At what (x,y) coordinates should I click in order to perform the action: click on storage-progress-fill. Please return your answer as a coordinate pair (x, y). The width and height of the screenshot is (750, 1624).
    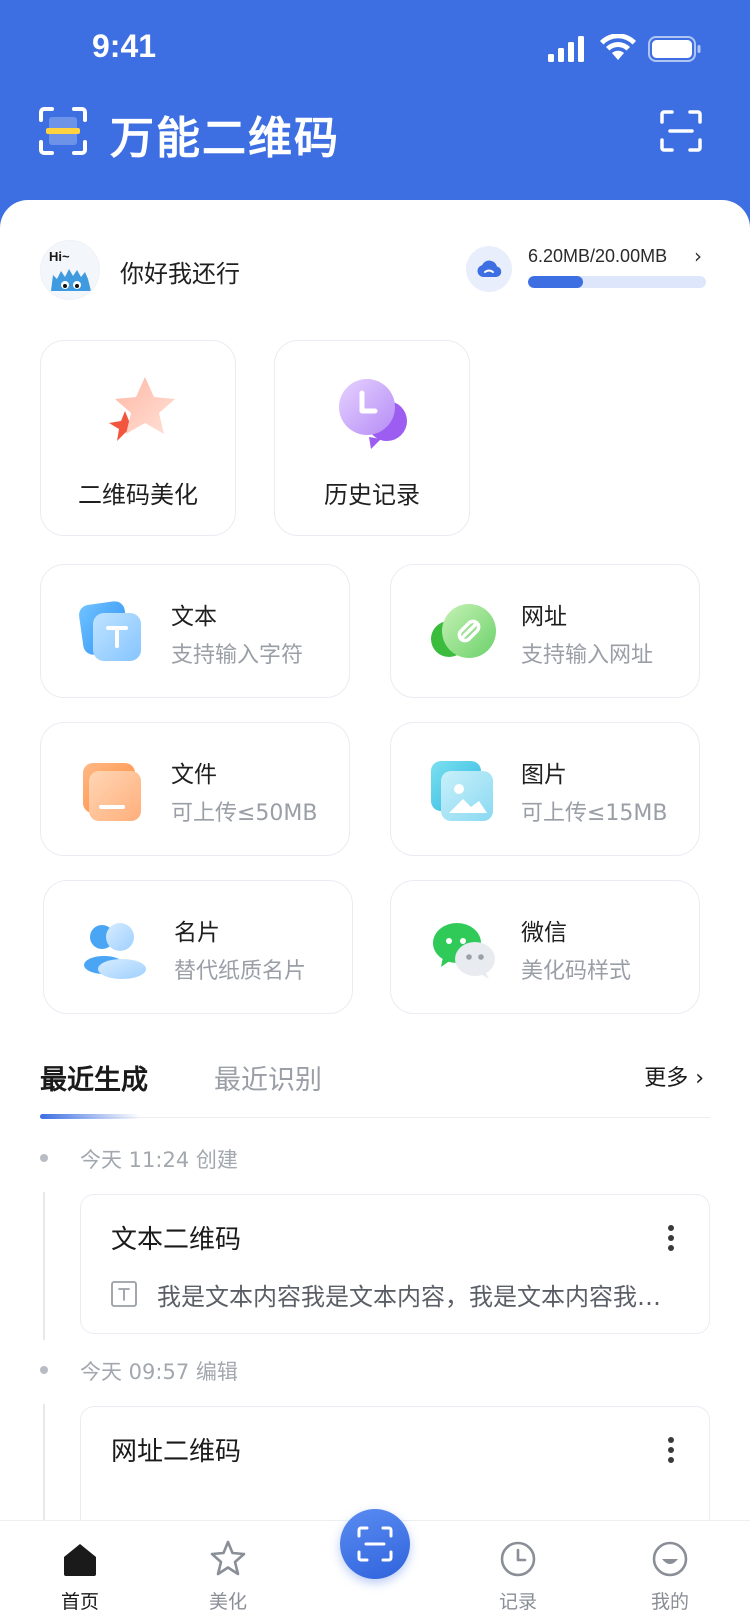
    Looking at the image, I should click on (556, 282).